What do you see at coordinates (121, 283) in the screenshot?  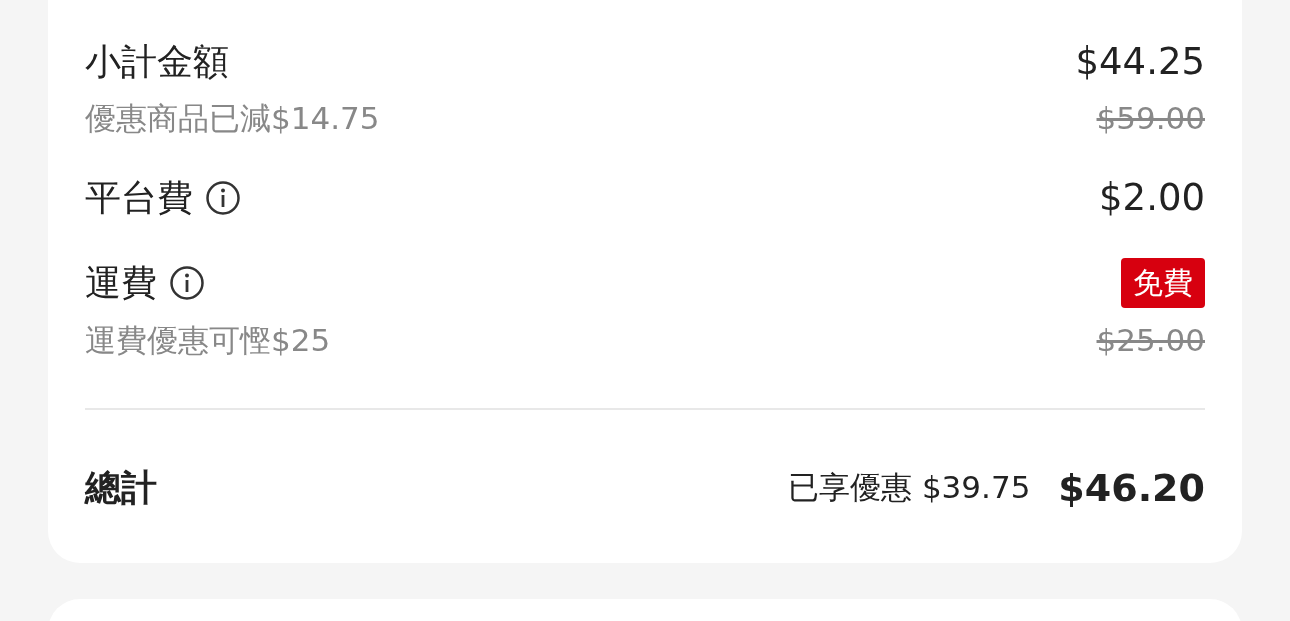 I see `fee-label: 運費` at bounding box center [121, 283].